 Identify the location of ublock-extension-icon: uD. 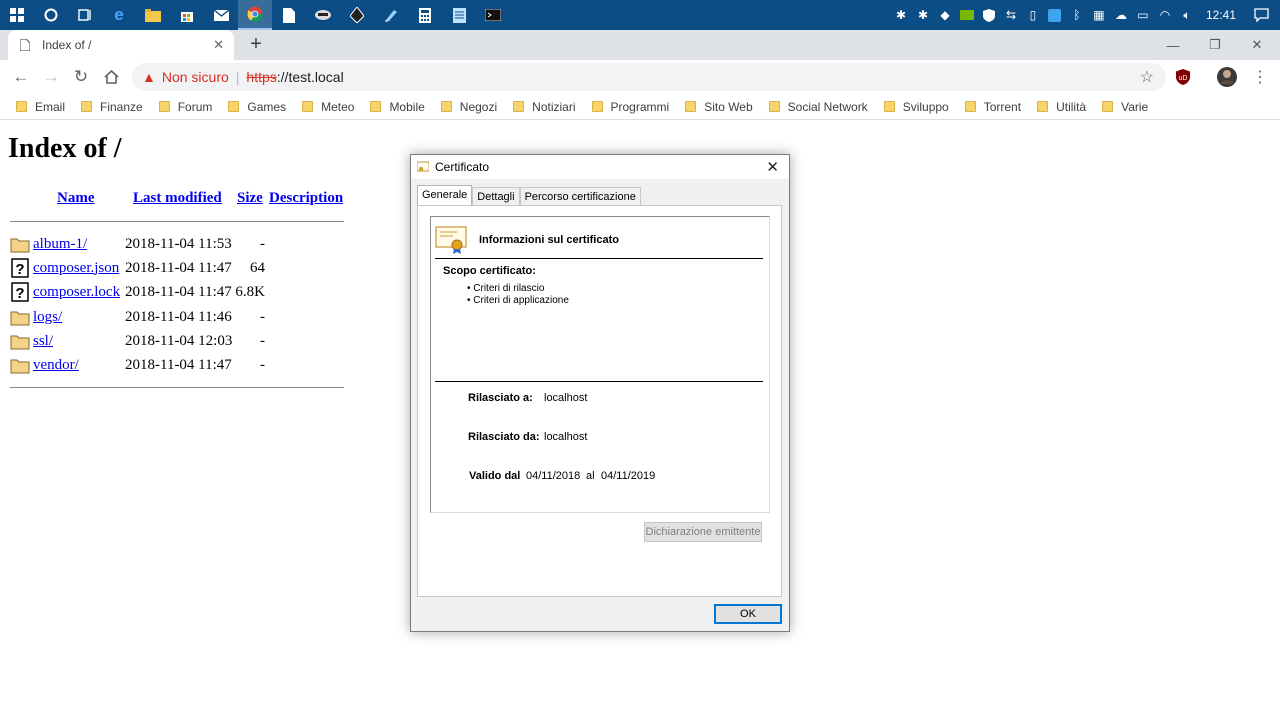
(1183, 77).